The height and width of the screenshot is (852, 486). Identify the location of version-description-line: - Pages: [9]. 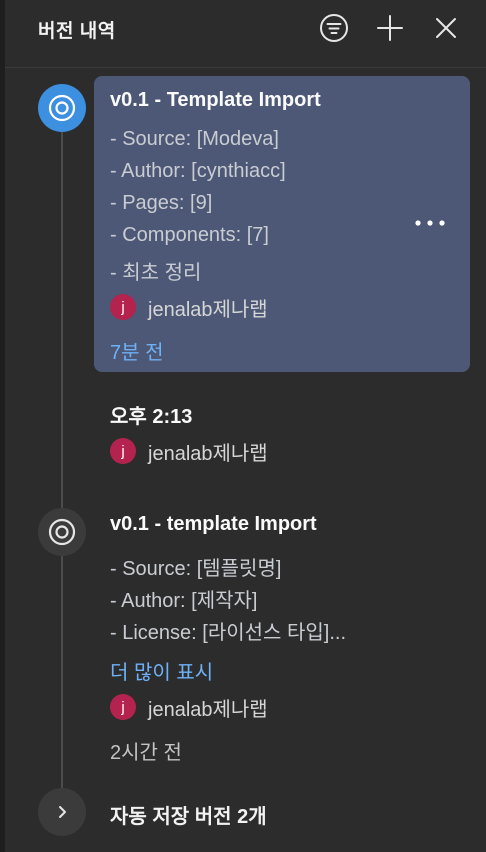
(161, 203).